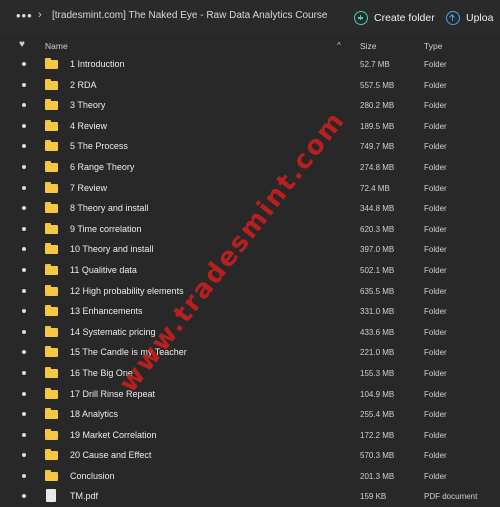 This screenshot has height=507, width=500. What do you see at coordinates (22, 44) in the screenshot?
I see `heart-icon: ♥` at bounding box center [22, 44].